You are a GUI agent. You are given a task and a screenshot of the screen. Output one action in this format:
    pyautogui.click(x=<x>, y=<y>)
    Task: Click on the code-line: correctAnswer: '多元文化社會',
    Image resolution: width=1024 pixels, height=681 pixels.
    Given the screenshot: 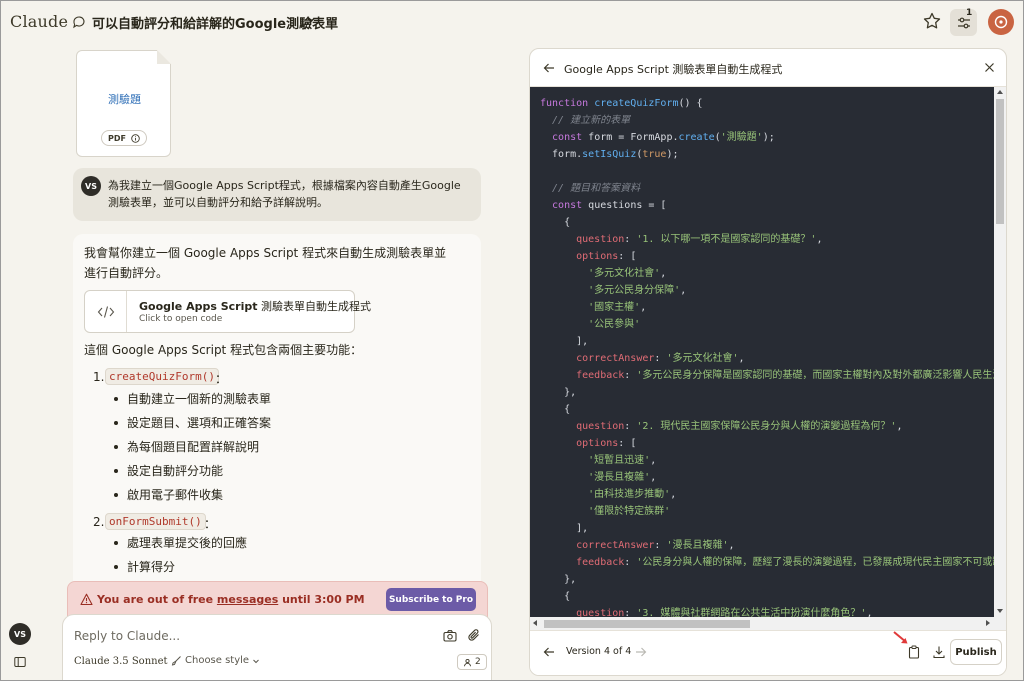 What is the action you would take?
    pyautogui.click(x=767, y=358)
    